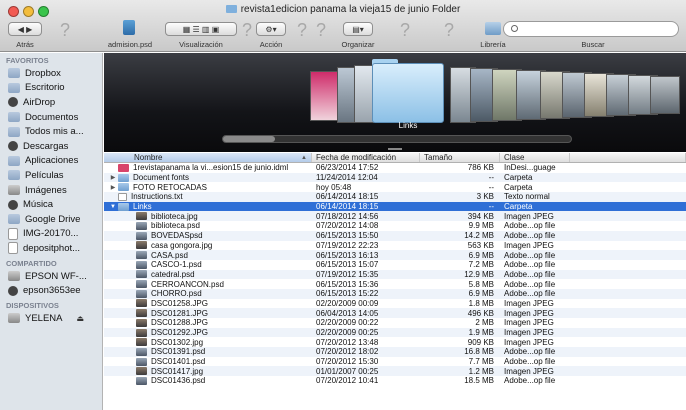  What do you see at coordinates (249, 139) in the screenshot?
I see `scrollbar-thumb` at bounding box center [249, 139].